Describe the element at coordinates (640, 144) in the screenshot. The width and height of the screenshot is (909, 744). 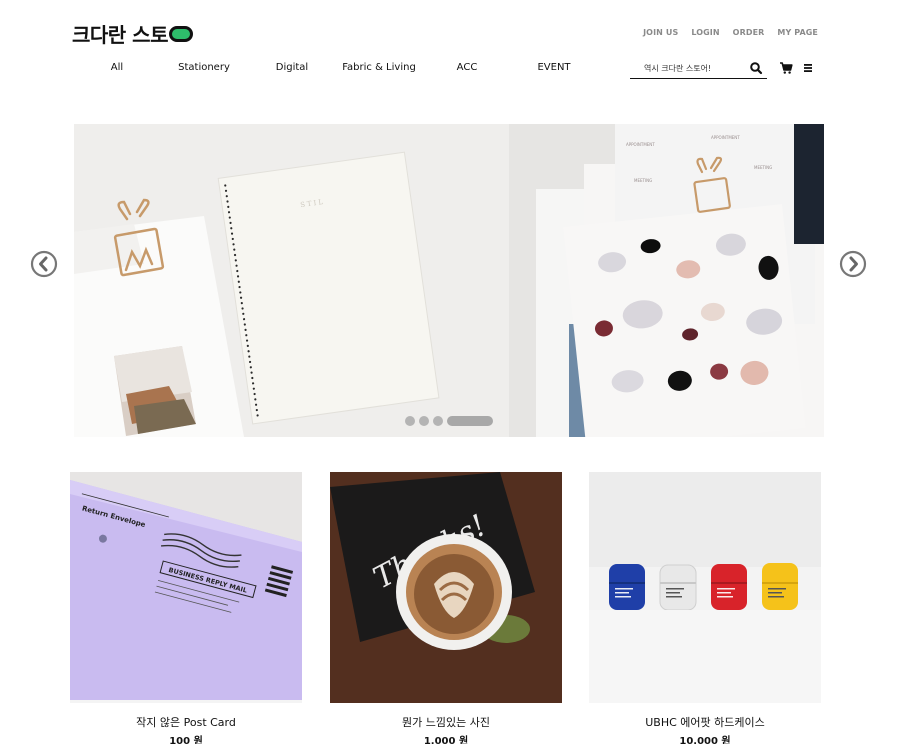
I see `card-word-1: APPOINTMENT` at that location.